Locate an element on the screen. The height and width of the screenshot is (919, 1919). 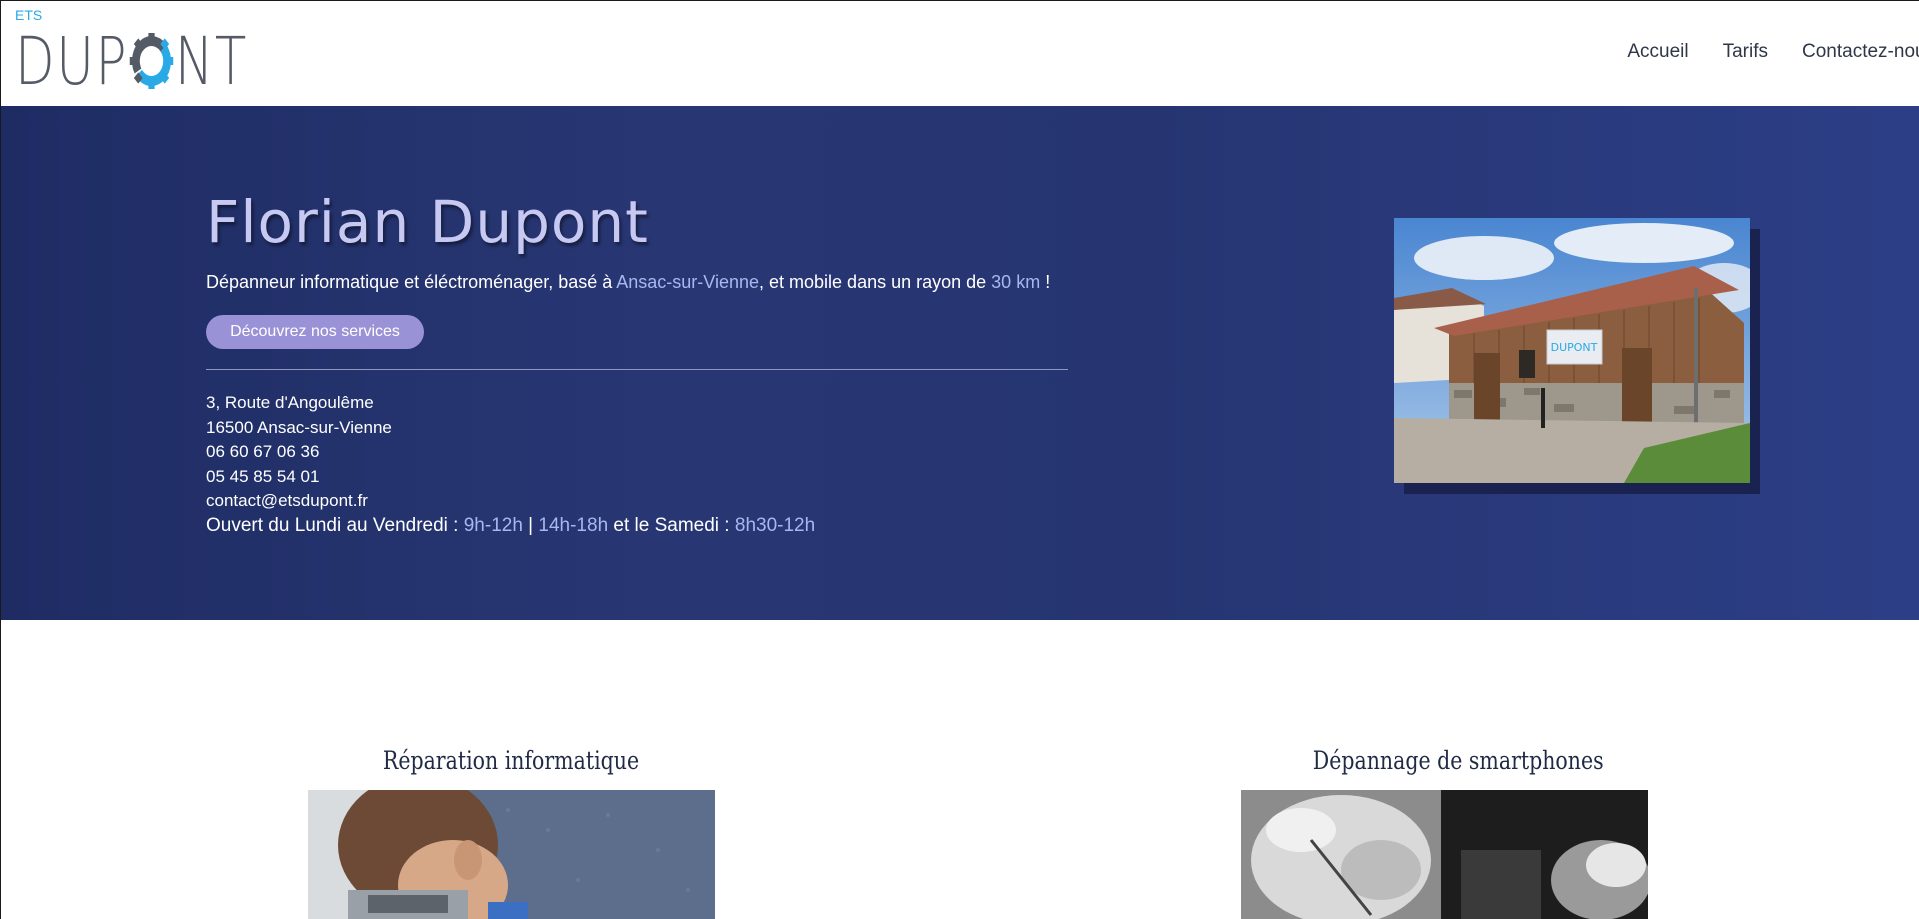
desc-km: 30 km is located at coordinates (1016, 282).